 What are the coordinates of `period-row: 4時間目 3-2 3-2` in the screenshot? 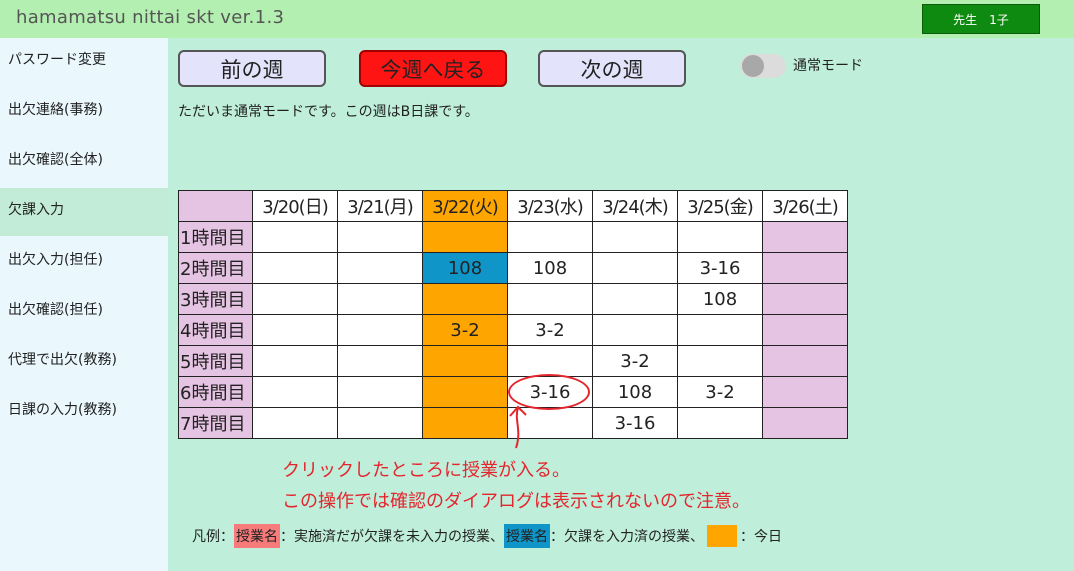 It's located at (513, 330).